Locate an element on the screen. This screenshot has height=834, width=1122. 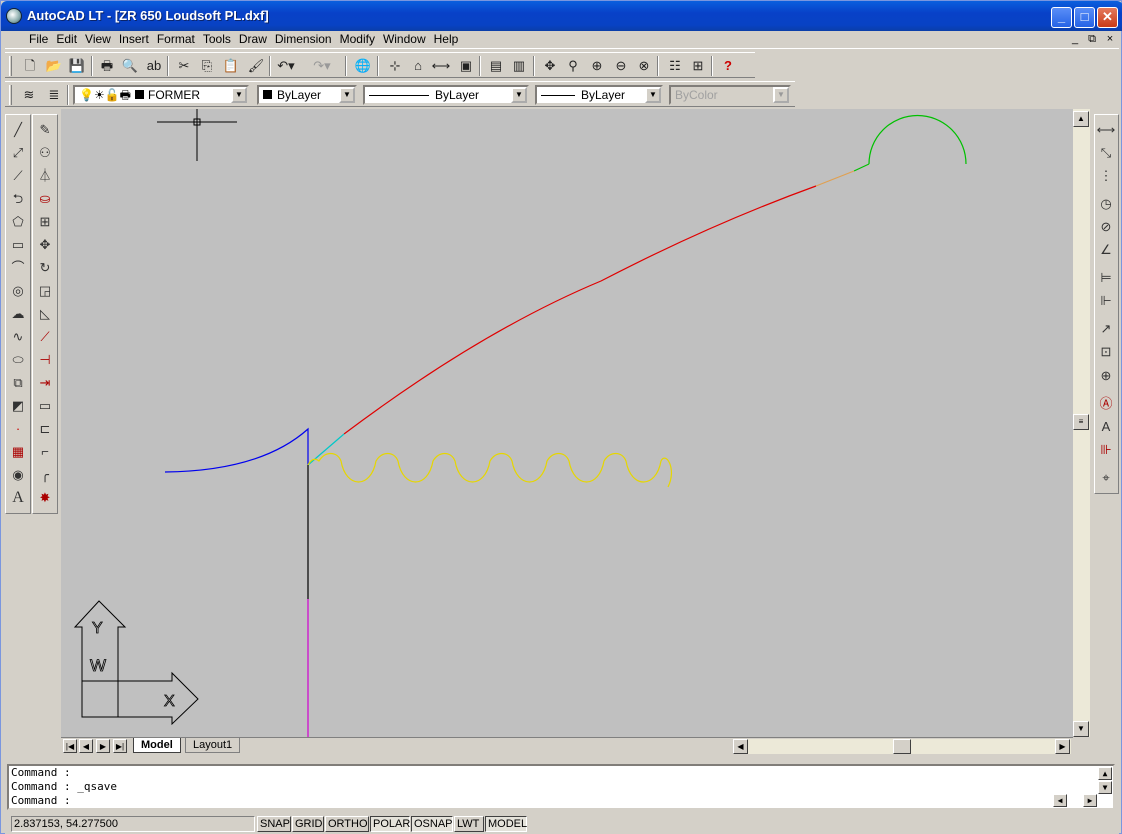
tab-model: Model is located at coordinates (157, 745).